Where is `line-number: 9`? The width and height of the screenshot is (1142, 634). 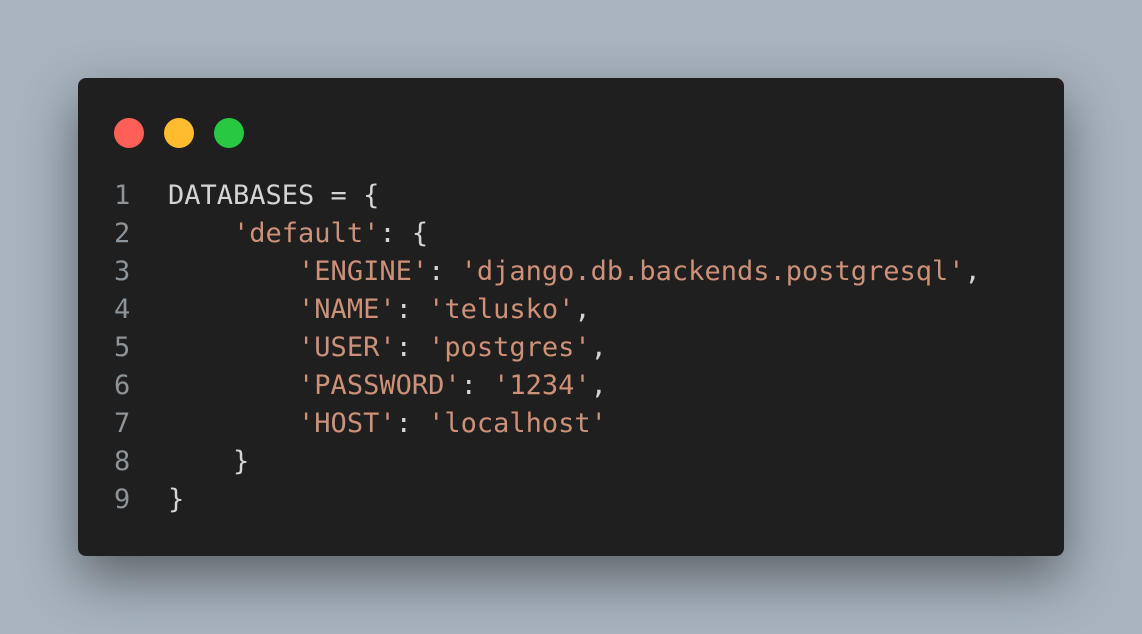
line-number: 9 is located at coordinates (122, 499).